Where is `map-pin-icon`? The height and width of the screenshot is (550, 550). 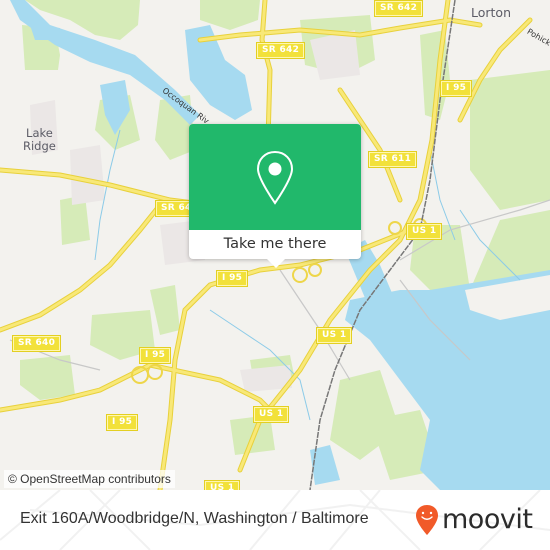
map-pin-icon is located at coordinates (275, 177).